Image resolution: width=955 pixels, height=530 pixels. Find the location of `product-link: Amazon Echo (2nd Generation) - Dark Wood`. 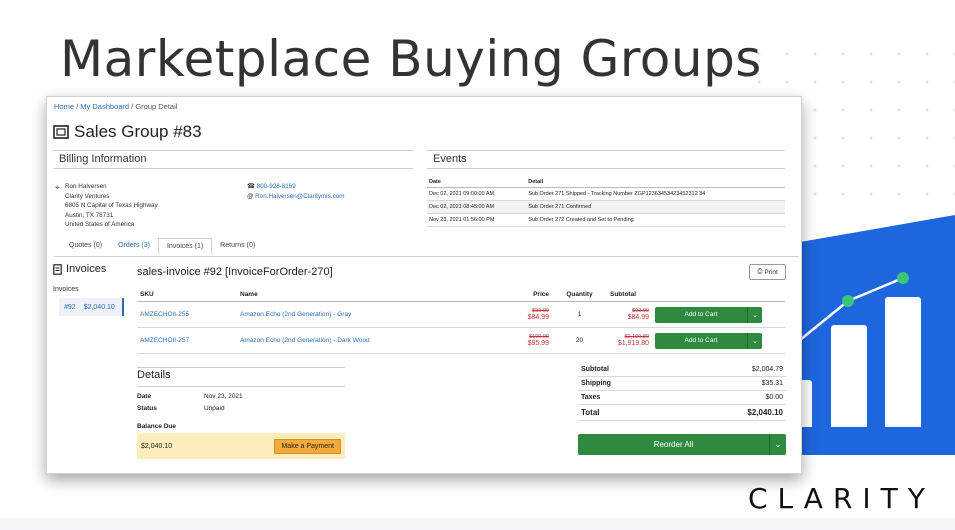

product-link: Amazon Echo (2nd Generation) - Dark Wood is located at coordinates (372, 340).